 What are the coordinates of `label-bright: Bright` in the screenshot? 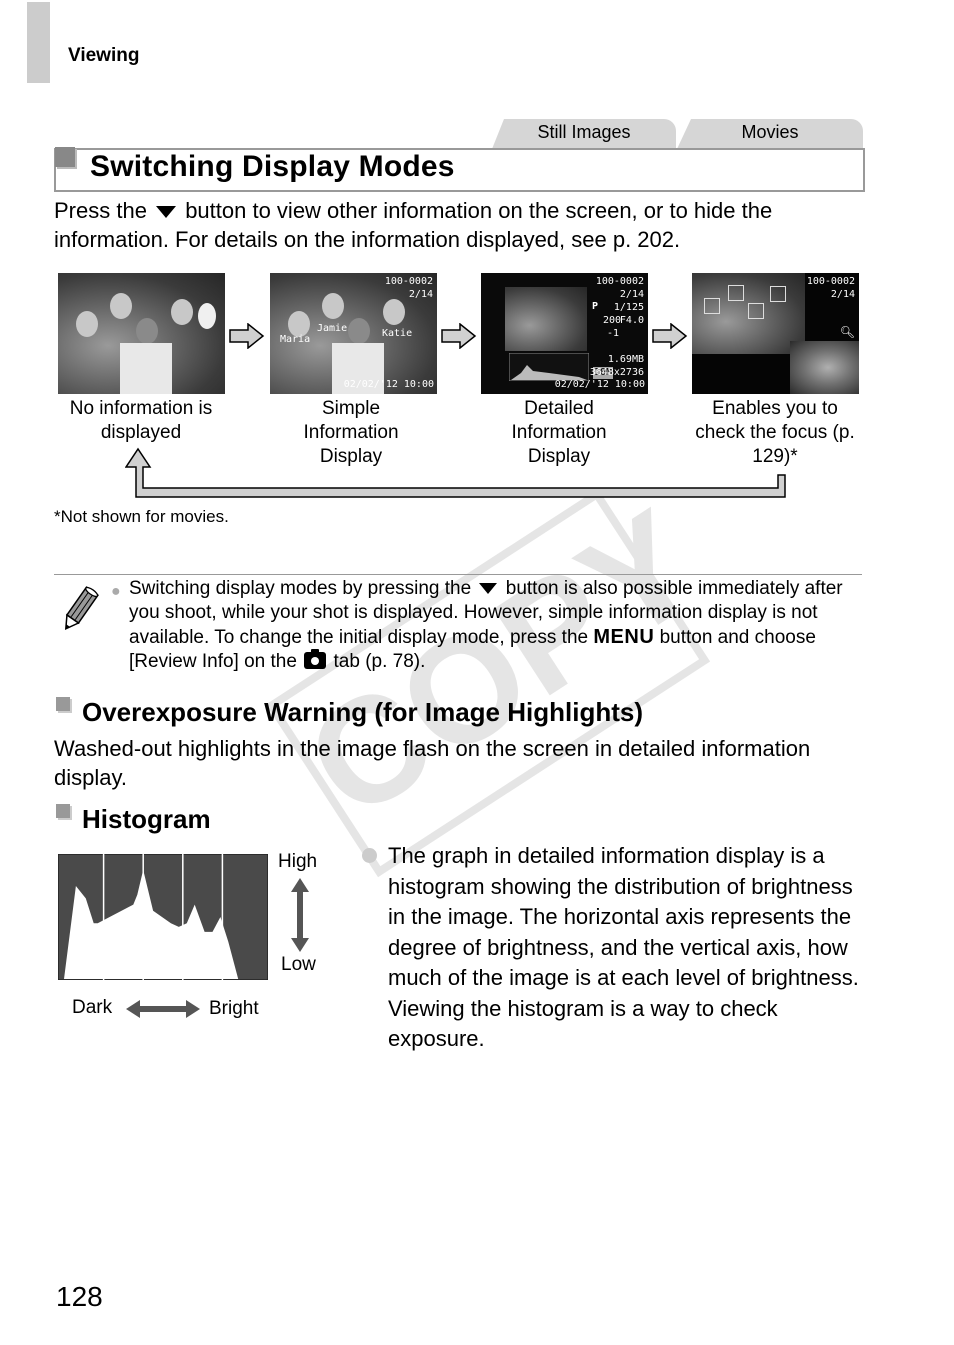 It's located at (234, 1008).